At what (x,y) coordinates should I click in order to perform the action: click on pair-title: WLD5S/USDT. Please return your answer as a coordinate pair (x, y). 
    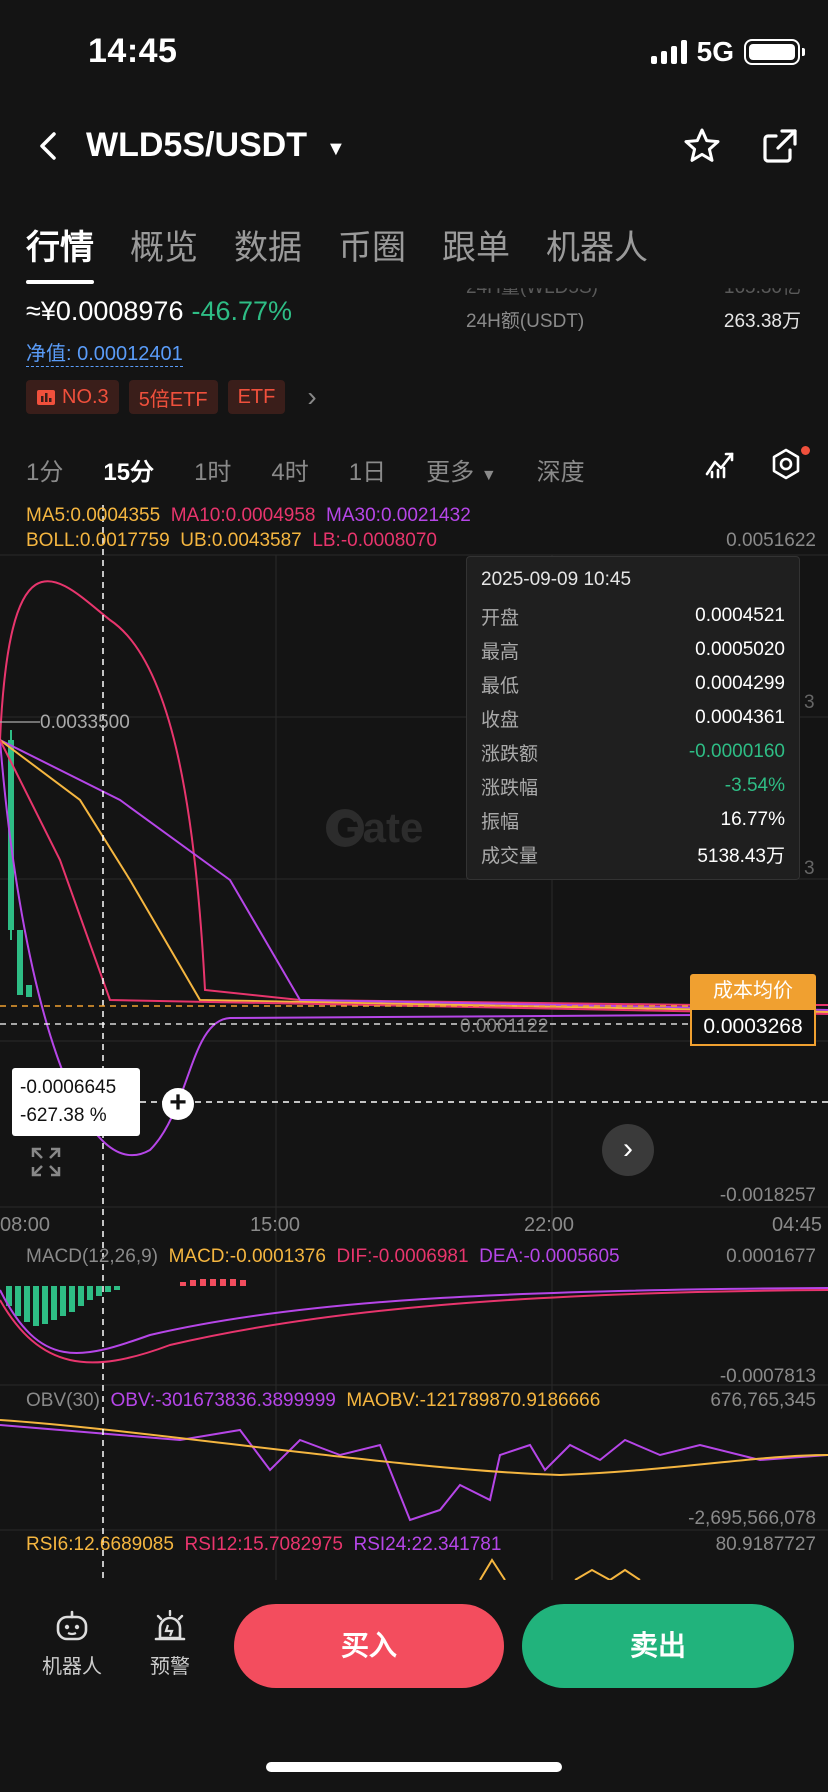
    Looking at the image, I should click on (196, 145).